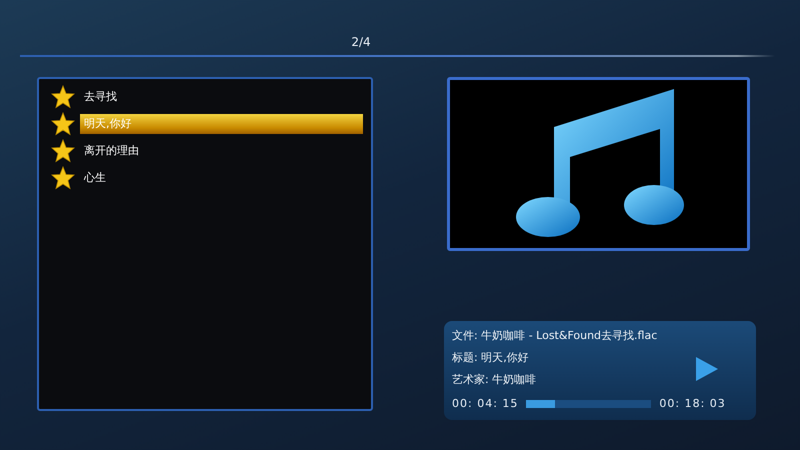 Image resolution: width=800 pixels, height=450 pixels. What do you see at coordinates (221, 178) in the screenshot?
I see `playlist-item: 心生` at bounding box center [221, 178].